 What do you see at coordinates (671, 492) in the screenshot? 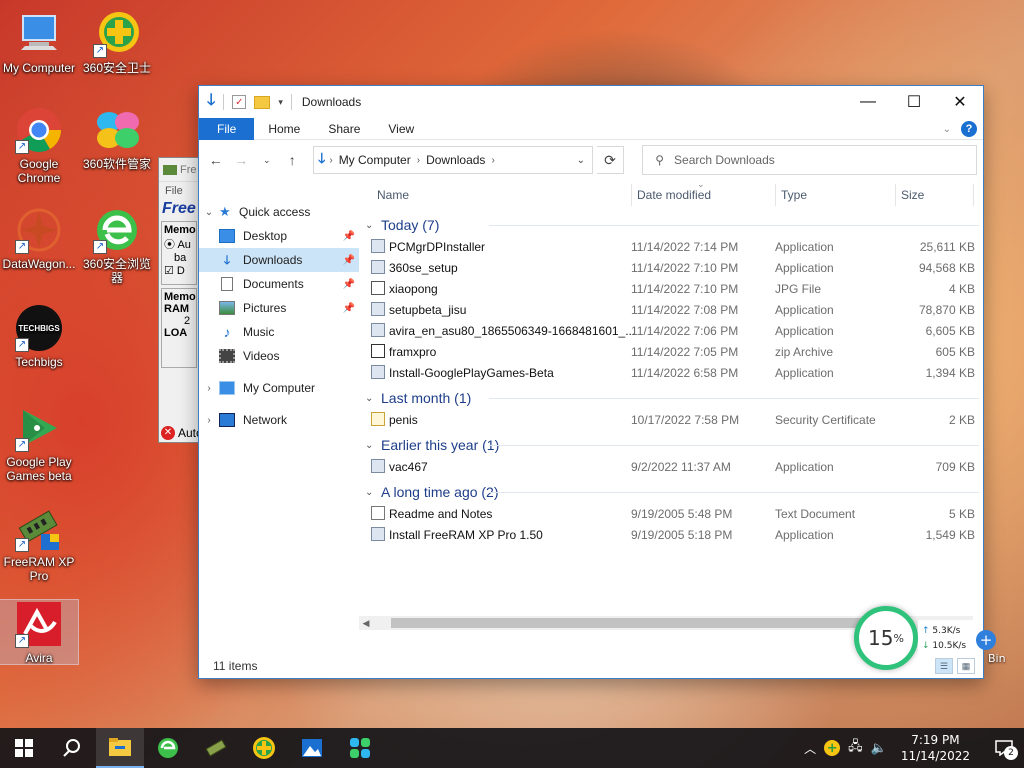
I see `group-header: ⌄ A long time ago (2)` at bounding box center [671, 492].